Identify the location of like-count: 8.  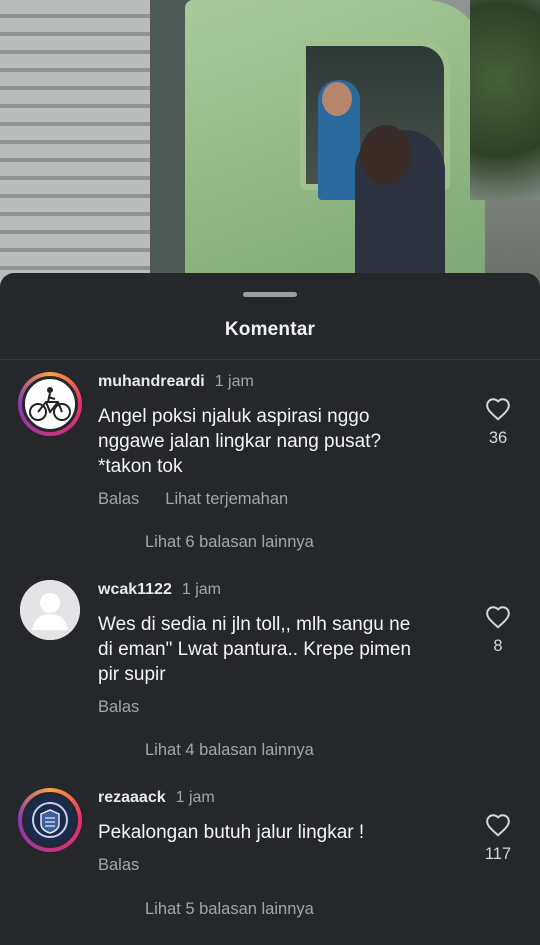
(498, 646).